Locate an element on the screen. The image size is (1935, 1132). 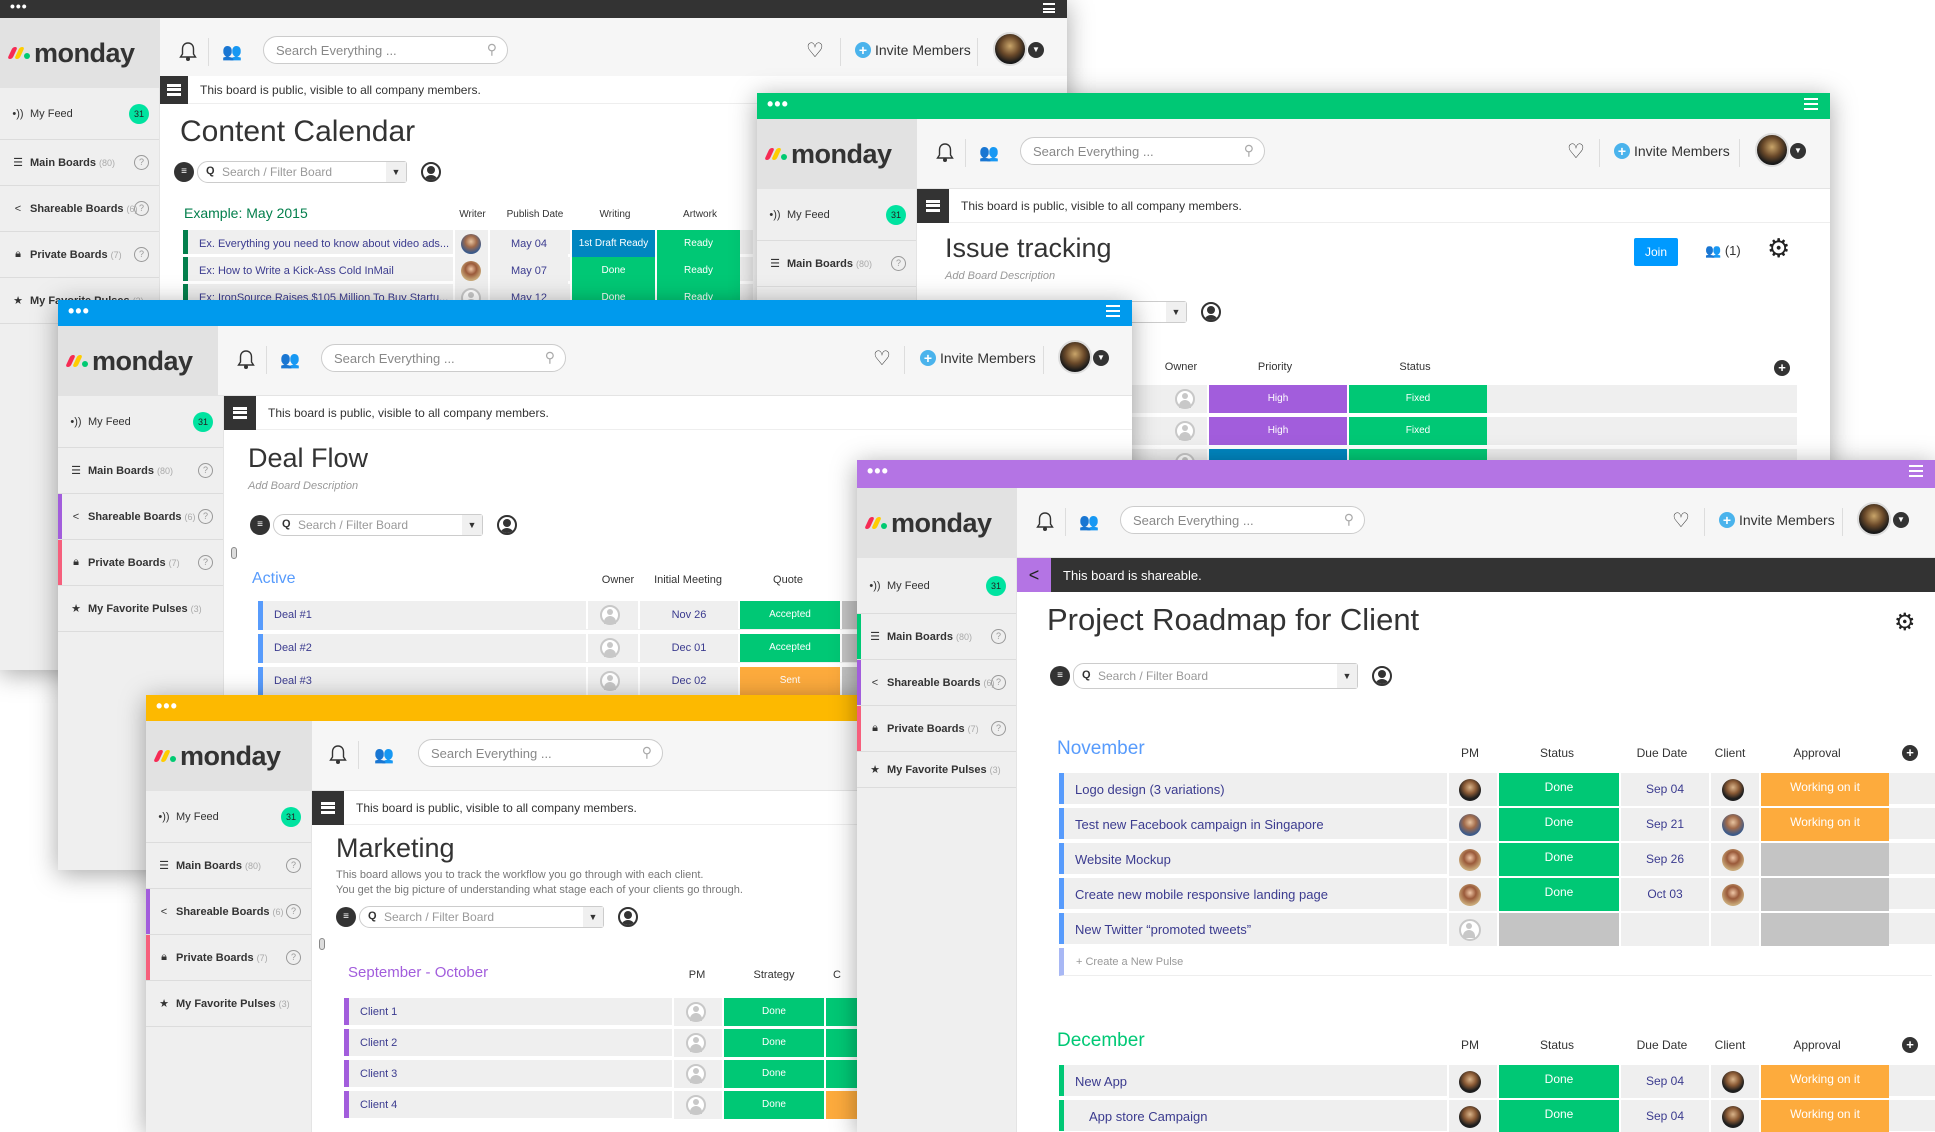
pulse-name: Client 1 is located at coordinates (378, 1012).